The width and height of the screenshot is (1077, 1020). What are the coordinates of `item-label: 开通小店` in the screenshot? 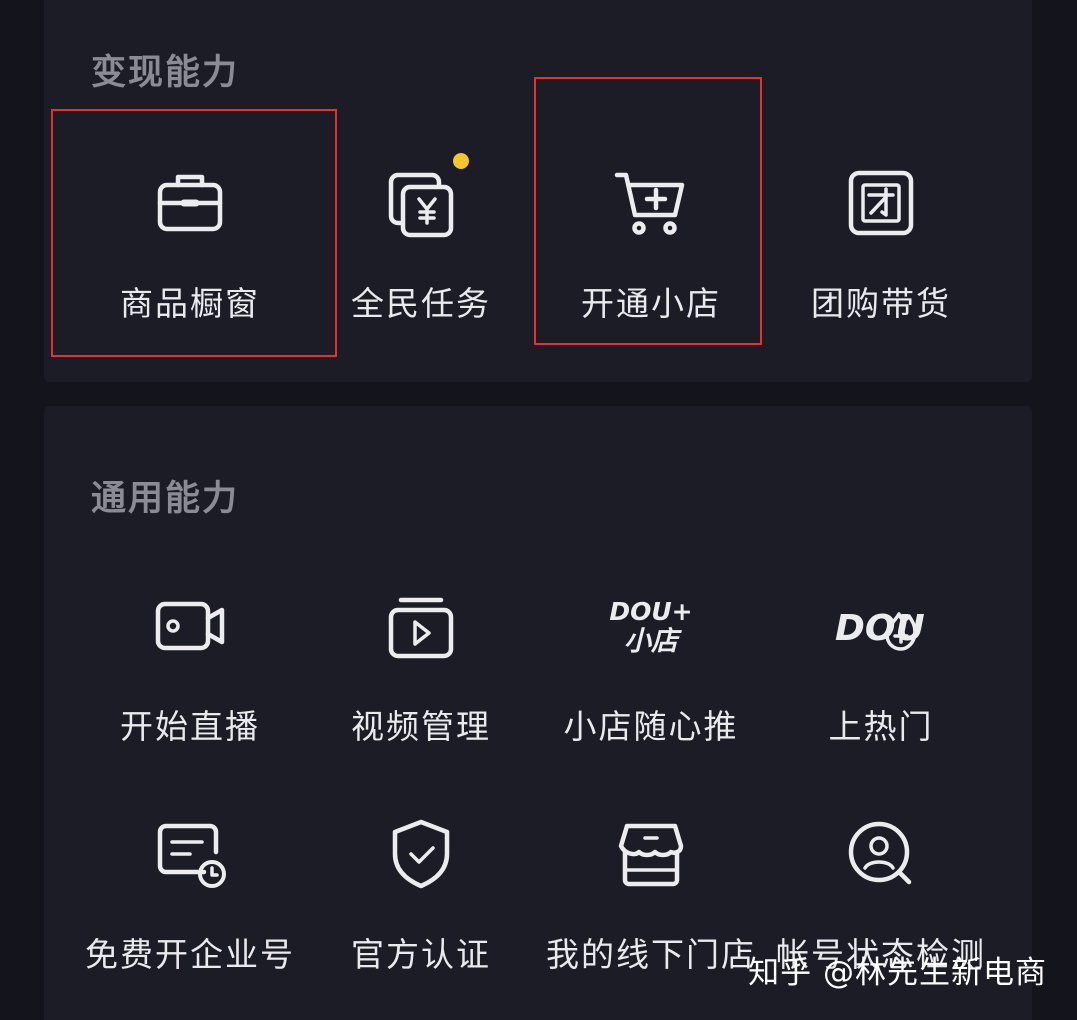 It's located at (651, 303).